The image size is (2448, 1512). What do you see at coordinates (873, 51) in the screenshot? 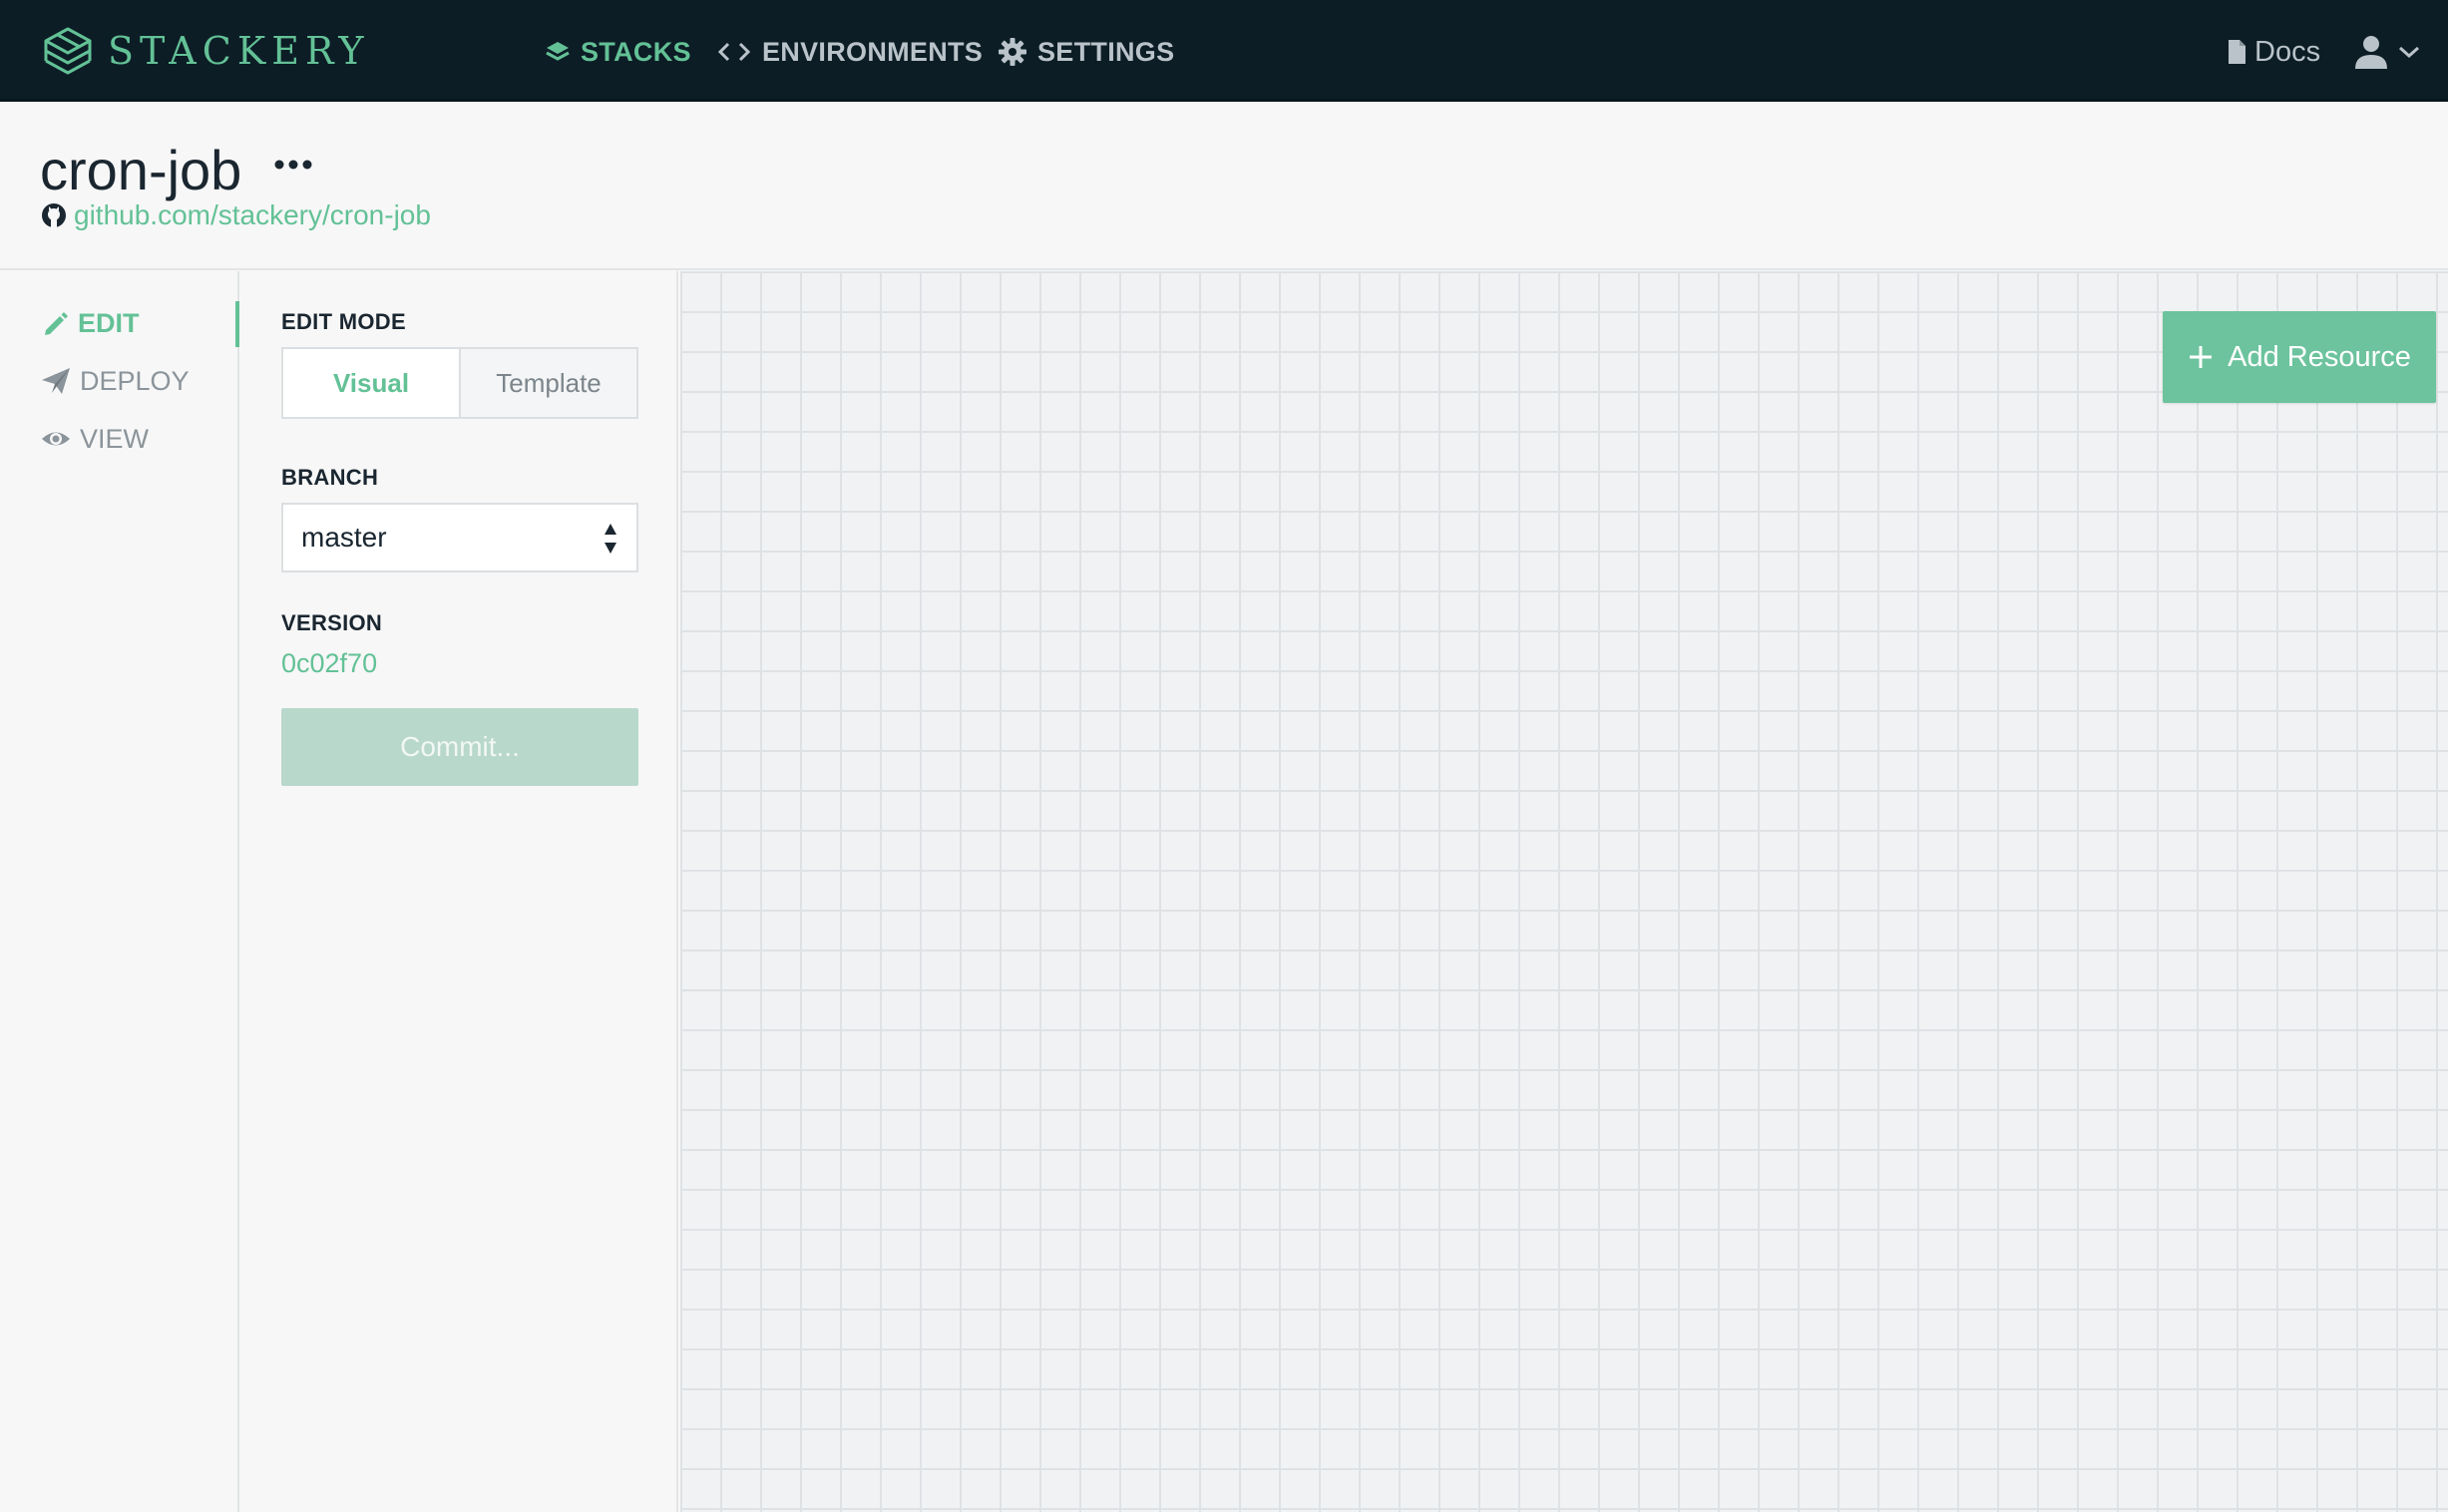
I see `nav-environments-label: ENVIRONMENTS` at bounding box center [873, 51].